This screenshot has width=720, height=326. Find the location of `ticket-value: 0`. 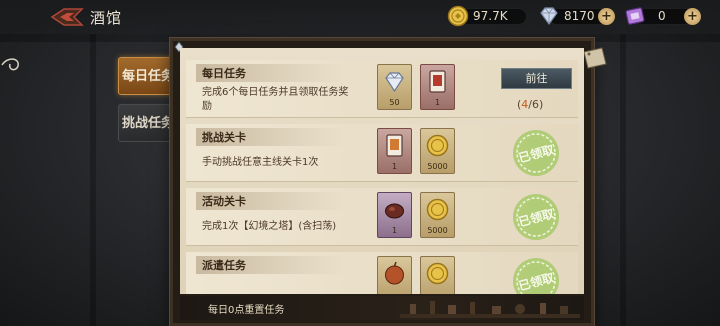

ticket-value: 0 is located at coordinates (662, 16).